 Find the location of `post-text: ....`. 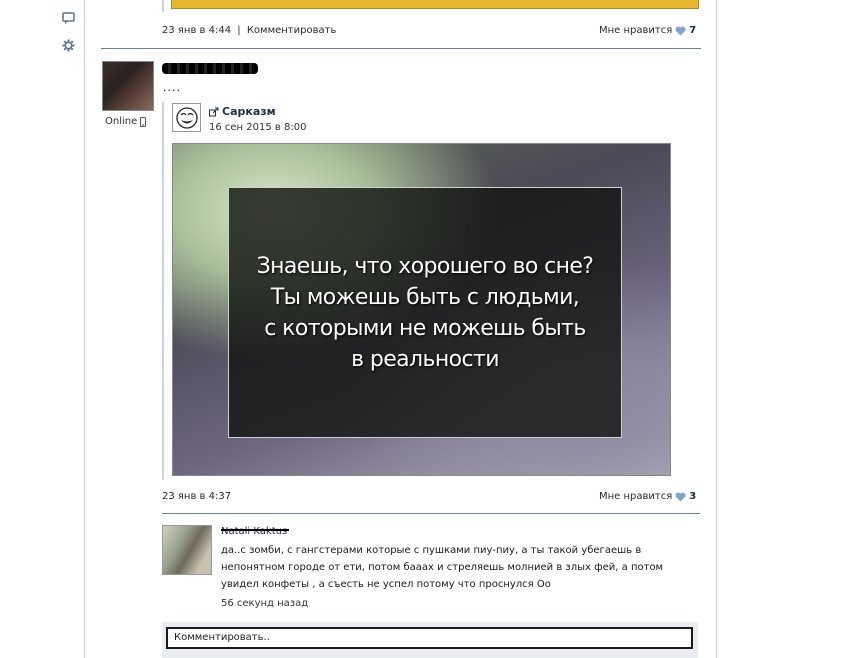

post-text: .... is located at coordinates (172, 87).